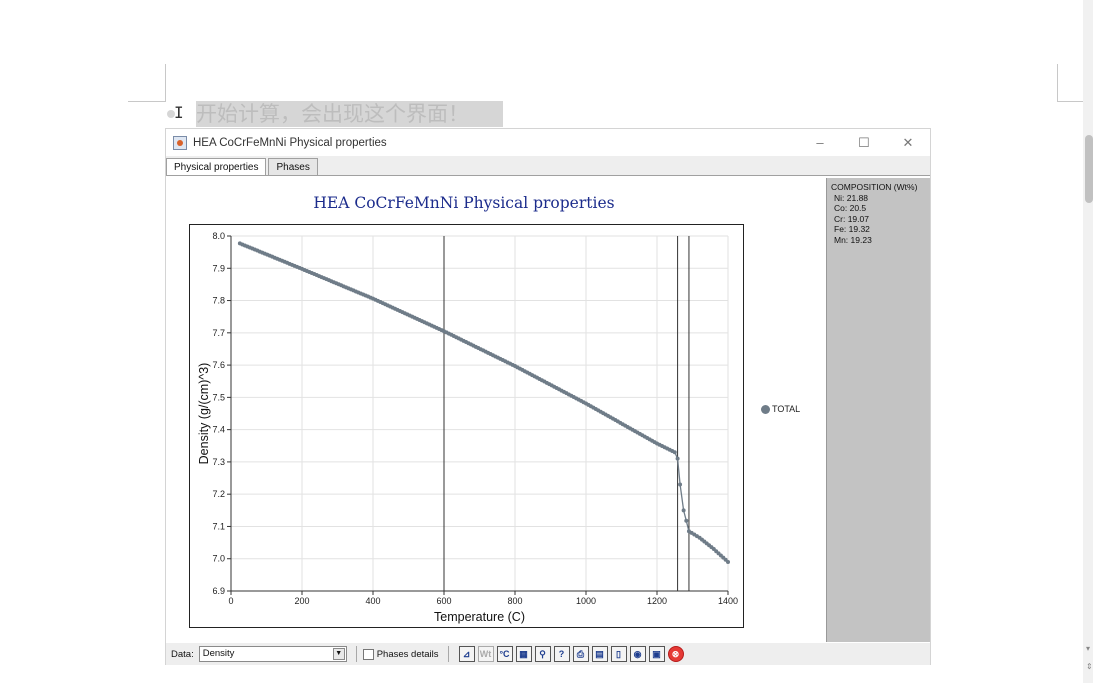  I want to click on minimize-button: –, so click(820, 142).